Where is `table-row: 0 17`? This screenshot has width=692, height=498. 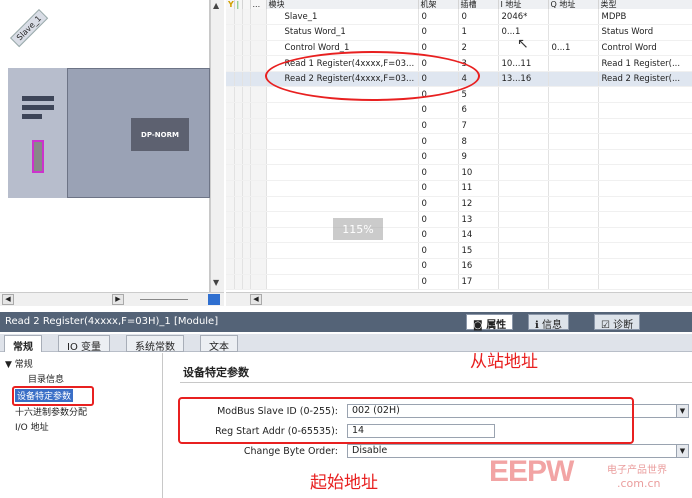 table-row: 0 17 is located at coordinates (459, 282).